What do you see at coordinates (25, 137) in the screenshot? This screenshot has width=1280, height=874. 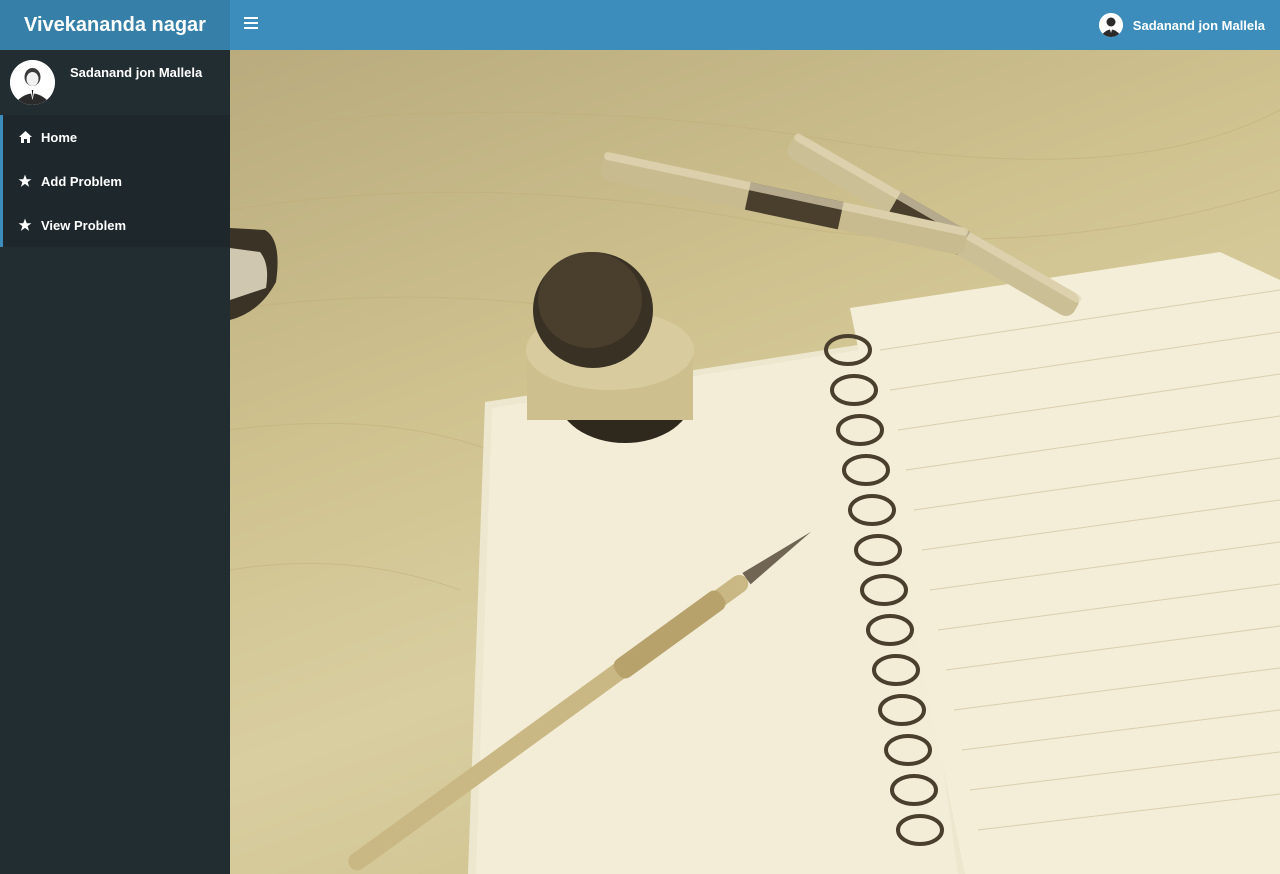 I see `home-icon` at bounding box center [25, 137].